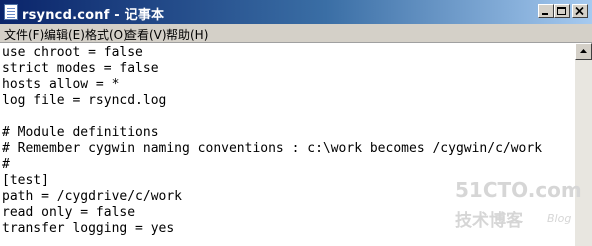 Image resolution: width=592 pixels, height=246 pixels. I want to click on text-line: transfer logging = yes, so click(88, 228).